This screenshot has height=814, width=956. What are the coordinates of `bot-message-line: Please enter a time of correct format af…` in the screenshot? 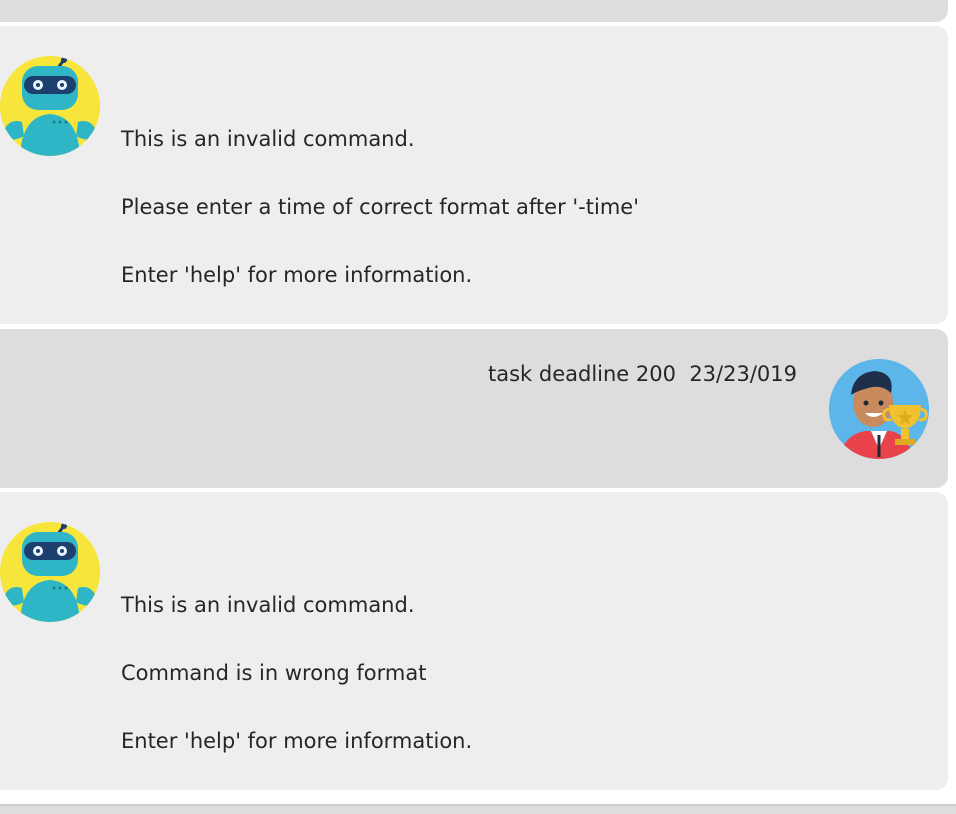 It's located at (380, 207).